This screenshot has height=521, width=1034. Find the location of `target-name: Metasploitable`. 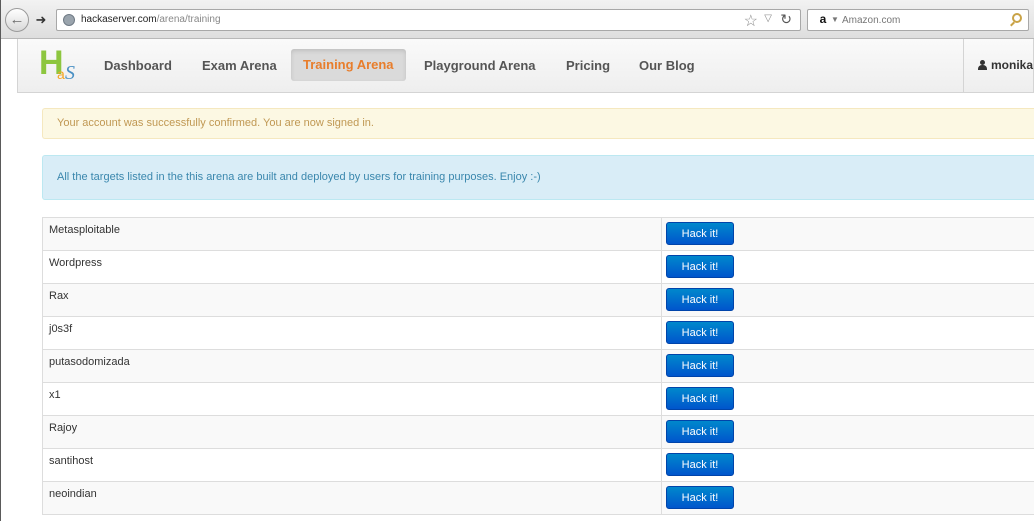

target-name: Metasploitable is located at coordinates (352, 234).